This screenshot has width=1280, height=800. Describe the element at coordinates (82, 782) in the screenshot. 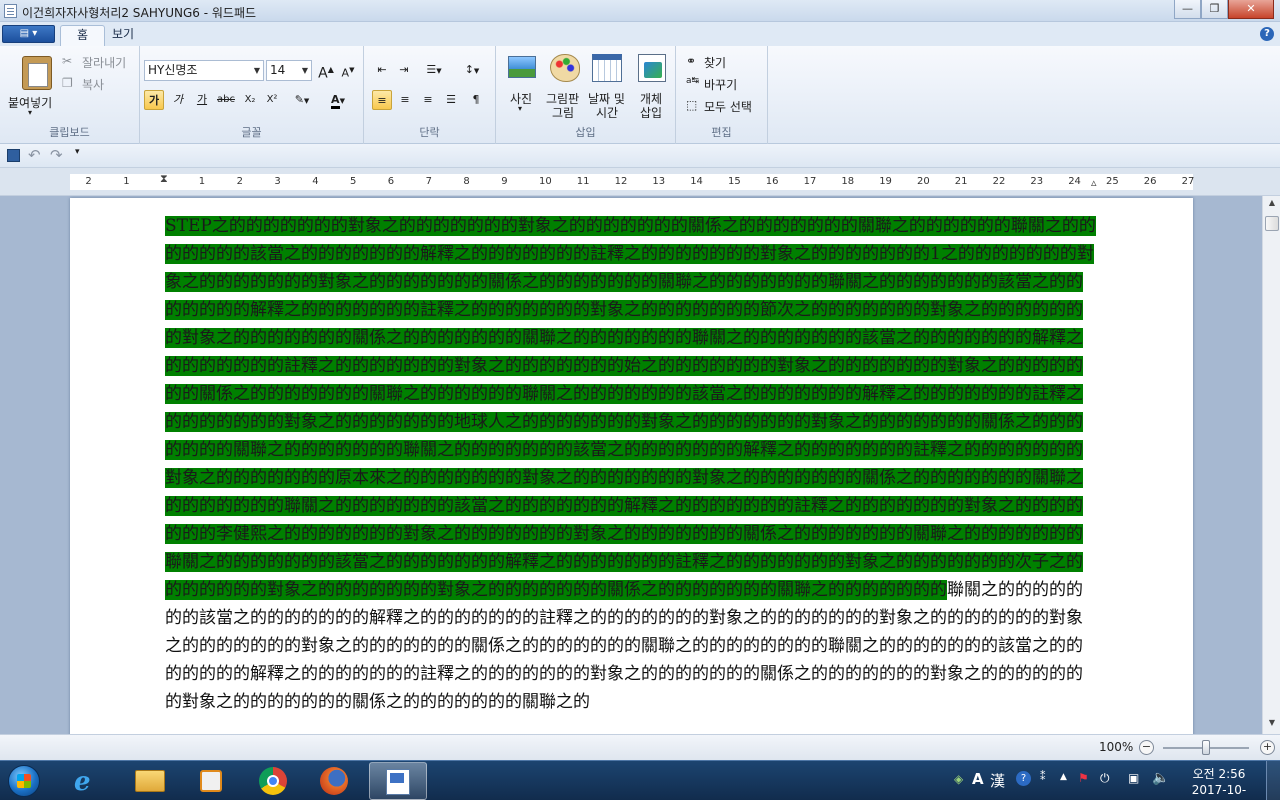

I see `internet-explorer-icon: e` at that location.